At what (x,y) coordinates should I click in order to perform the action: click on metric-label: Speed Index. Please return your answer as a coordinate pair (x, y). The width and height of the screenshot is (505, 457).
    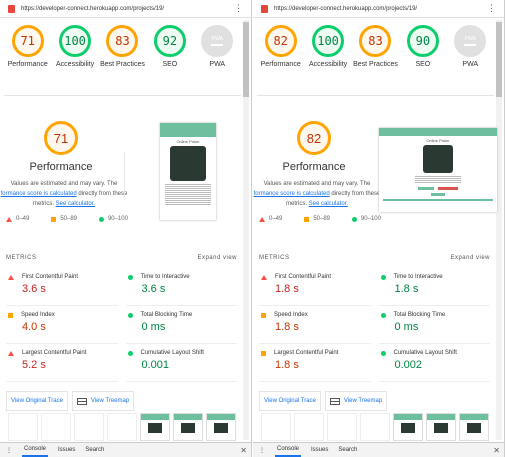
    Looking at the image, I should click on (38, 315).